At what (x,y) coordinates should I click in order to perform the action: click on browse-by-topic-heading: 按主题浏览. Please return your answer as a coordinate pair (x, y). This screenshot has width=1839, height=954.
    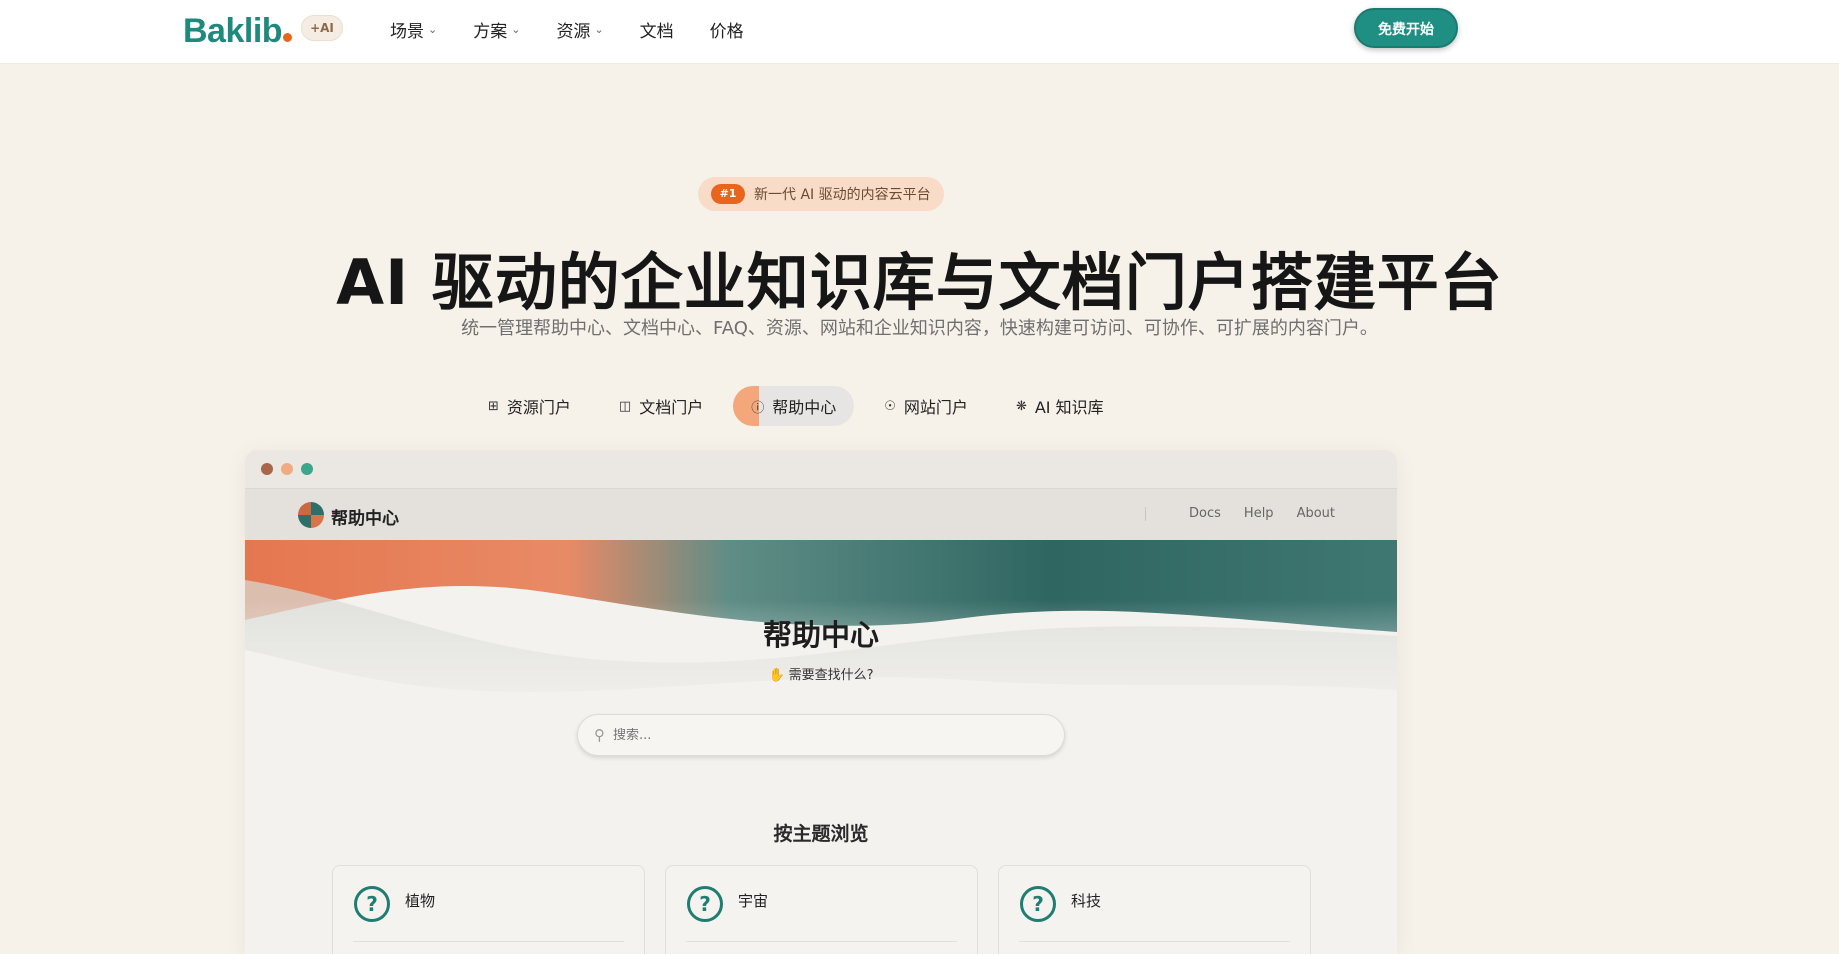
    Looking at the image, I should click on (821, 834).